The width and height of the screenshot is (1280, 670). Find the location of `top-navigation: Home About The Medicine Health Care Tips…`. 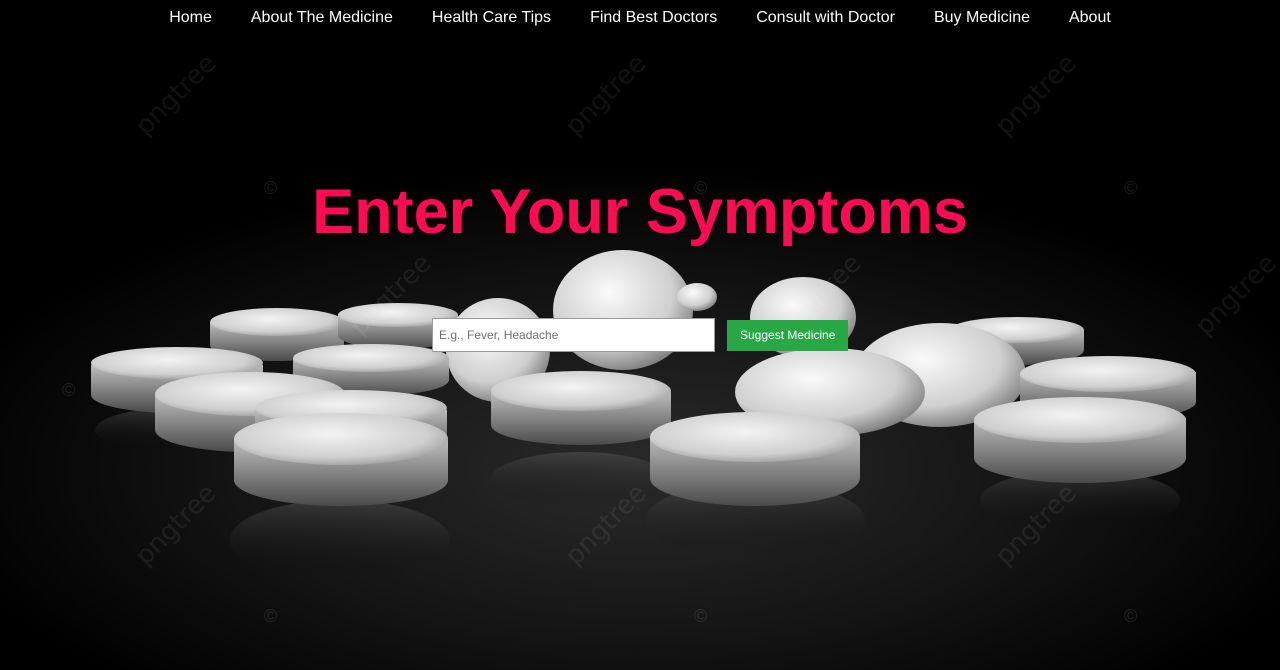

top-navigation: Home About The Medicine Health Care Tips… is located at coordinates (640, 18).